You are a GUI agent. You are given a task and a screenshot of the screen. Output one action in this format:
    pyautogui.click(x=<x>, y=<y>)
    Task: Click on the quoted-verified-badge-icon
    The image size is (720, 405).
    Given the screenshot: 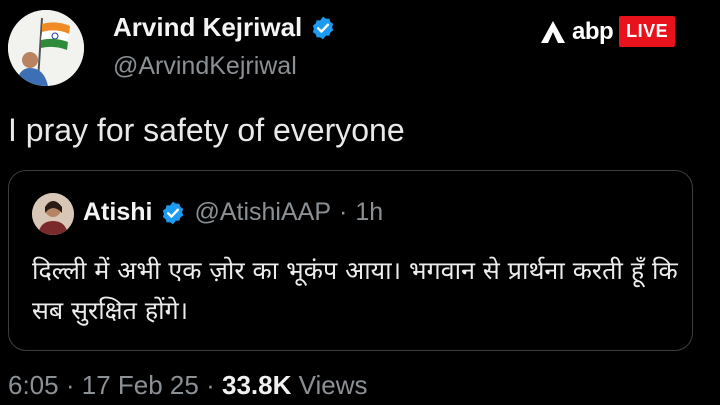 What is the action you would take?
    pyautogui.click(x=173, y=212)
    